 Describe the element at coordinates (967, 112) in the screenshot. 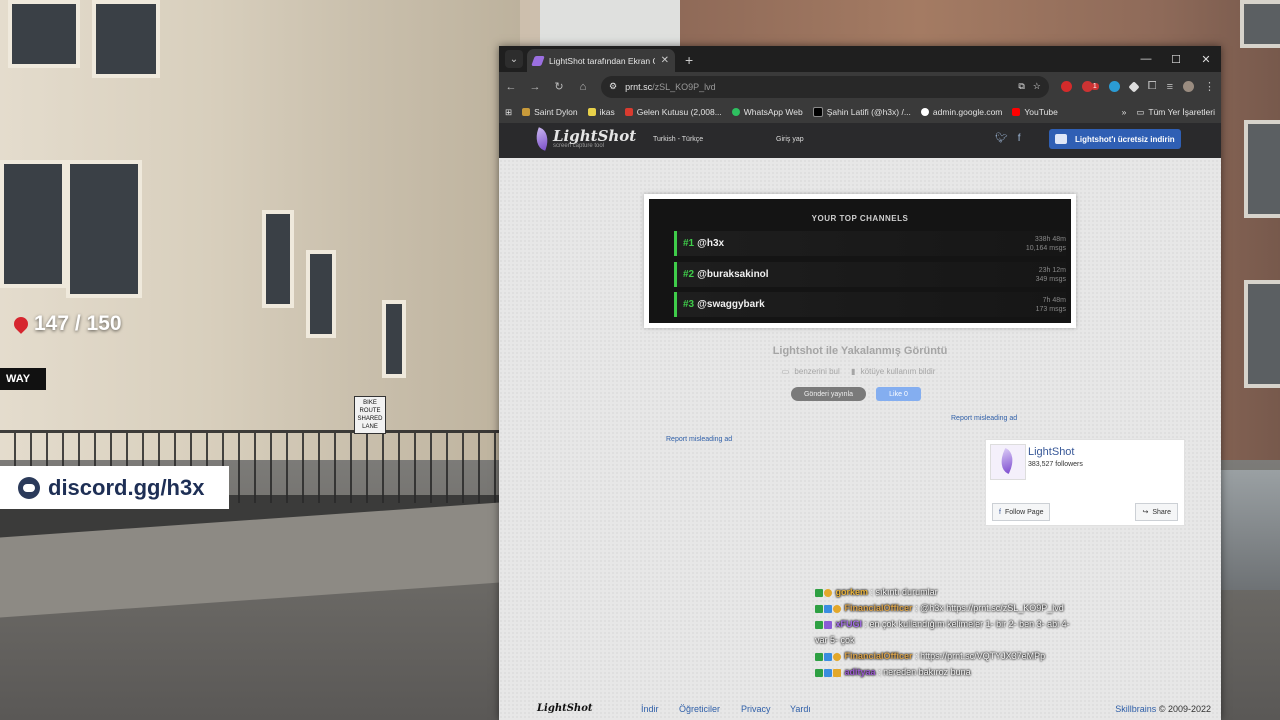

I see `bookmark-label: admin.google.com` at that location.